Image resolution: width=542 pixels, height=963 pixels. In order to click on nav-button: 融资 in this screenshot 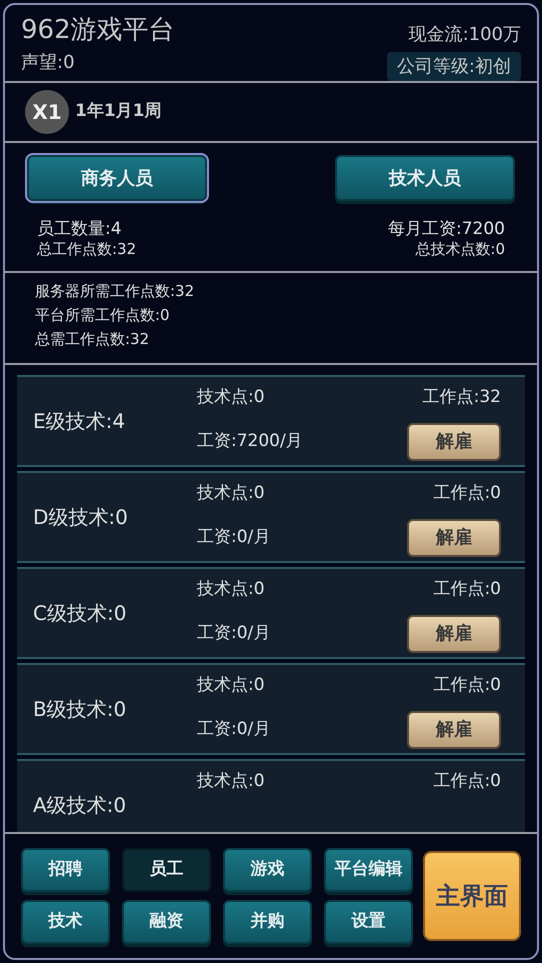, I will do `click(166, 922)`.